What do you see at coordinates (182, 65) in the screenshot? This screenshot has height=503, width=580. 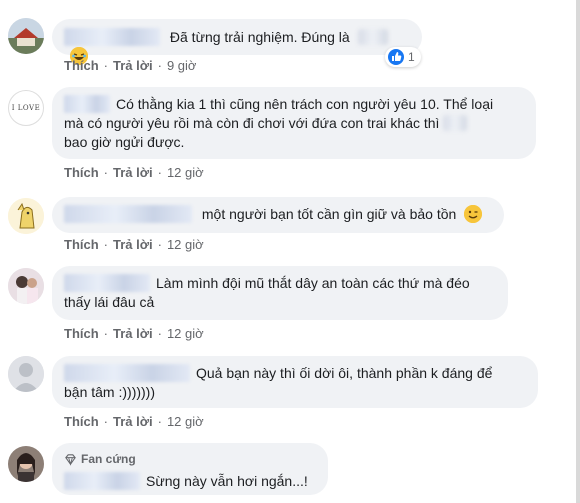 I see `comment-timestamp: 9 giờ` at bounding box center [182, 65].